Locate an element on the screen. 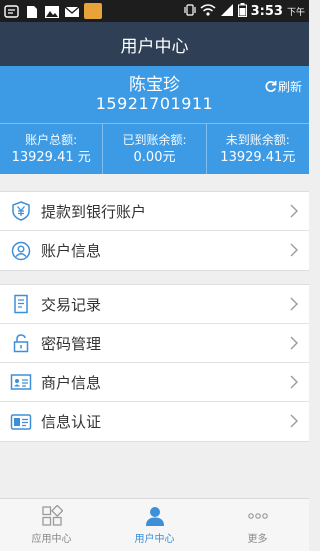  title-bar: 用户中心 is located at coordinates (154, 44).